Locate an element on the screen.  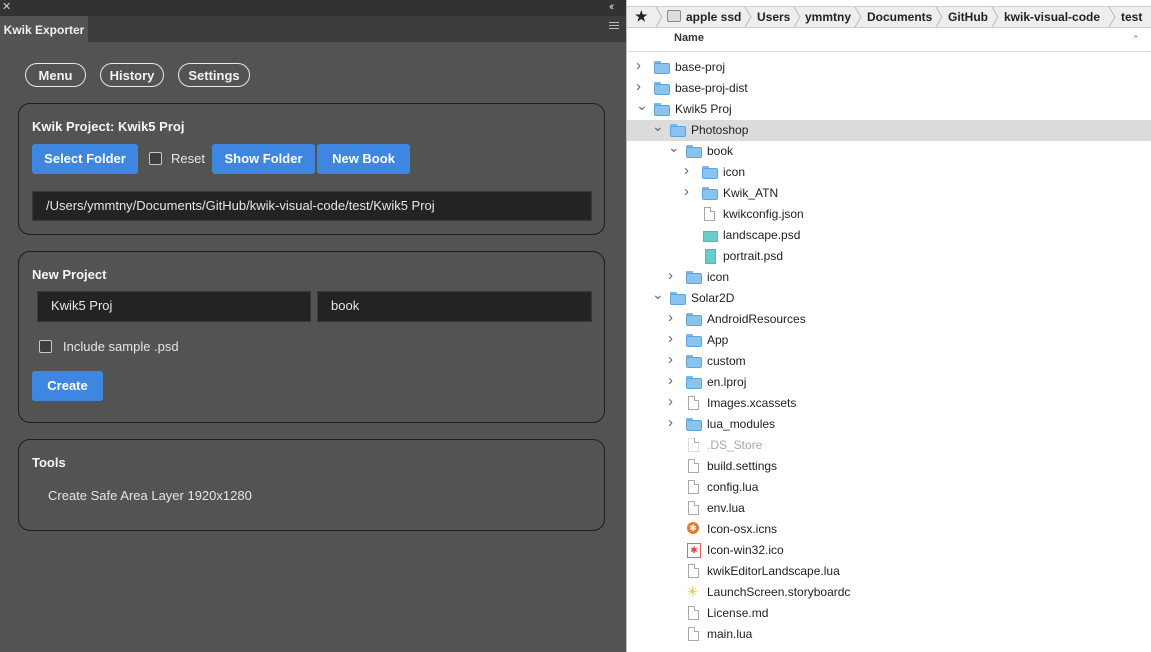
panel-menu-icon is located at coordinates (614, 26).